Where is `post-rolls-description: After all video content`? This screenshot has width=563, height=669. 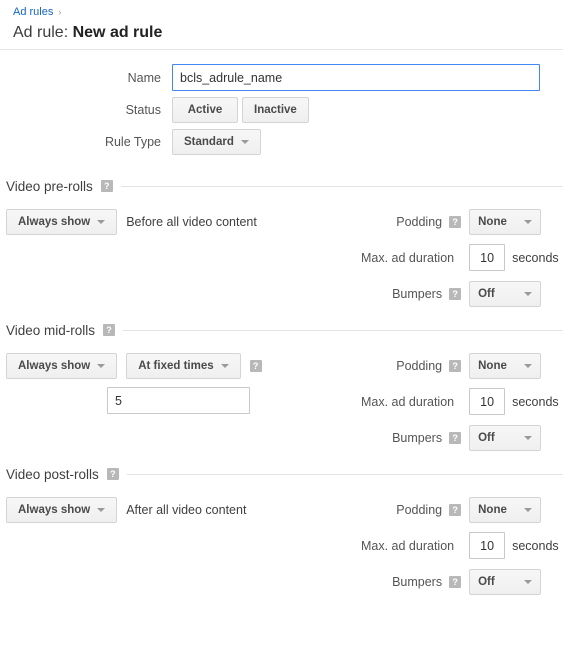 post-rolls-description: After all video content is located at coordinates (186, 509).